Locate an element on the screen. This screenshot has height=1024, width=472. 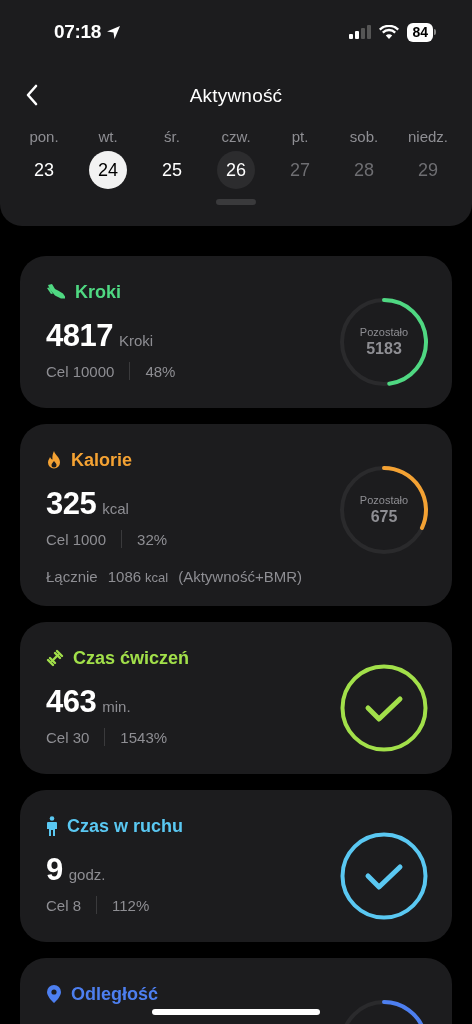
person-icon is located at coordinates (52, 826).